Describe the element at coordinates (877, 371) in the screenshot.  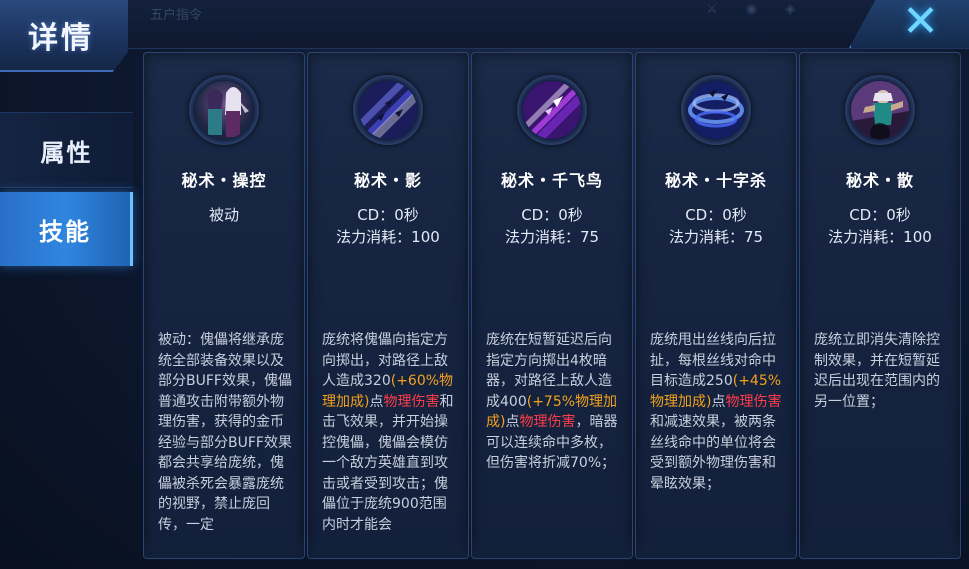
I see `description-text: 庞统立即消失清除控制效果，并在短暂延迟后出现在范围内的另一位置；` at that location.